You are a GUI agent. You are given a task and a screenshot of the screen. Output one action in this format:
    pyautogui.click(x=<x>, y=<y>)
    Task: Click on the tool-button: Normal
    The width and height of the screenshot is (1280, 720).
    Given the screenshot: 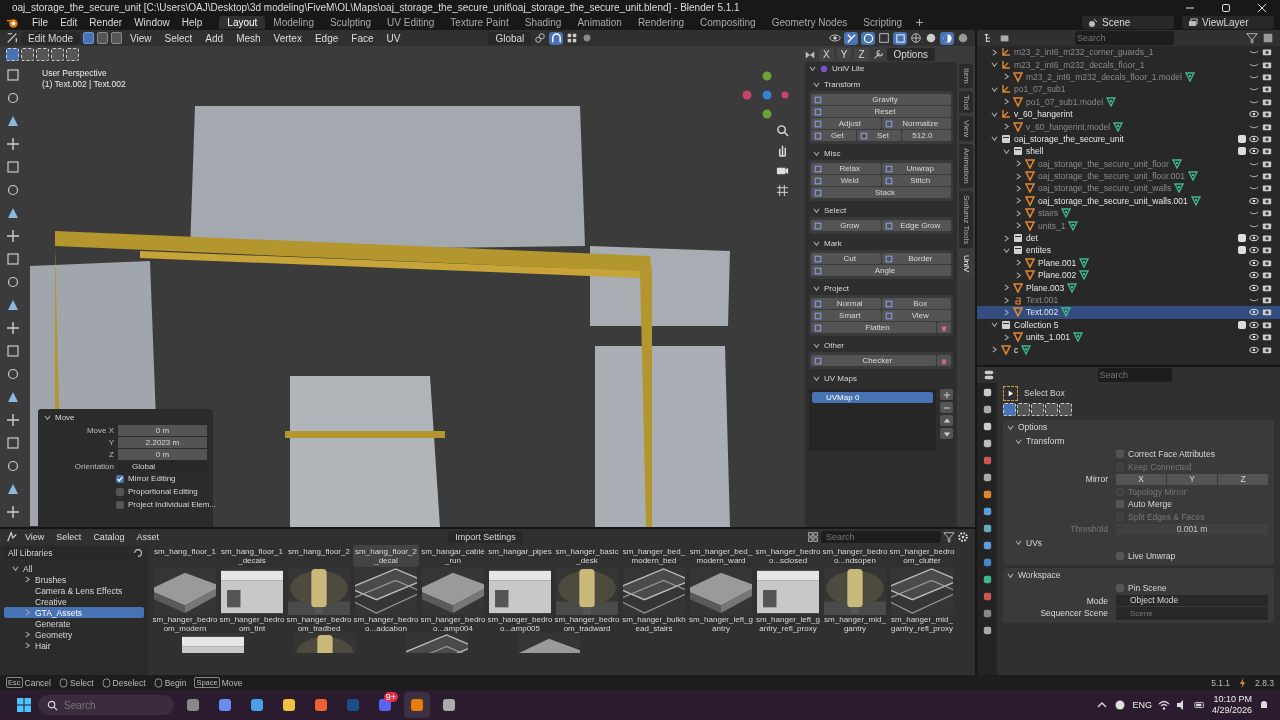 What is the action you would take?
    pyautogui.click(x=846, y=303)
    